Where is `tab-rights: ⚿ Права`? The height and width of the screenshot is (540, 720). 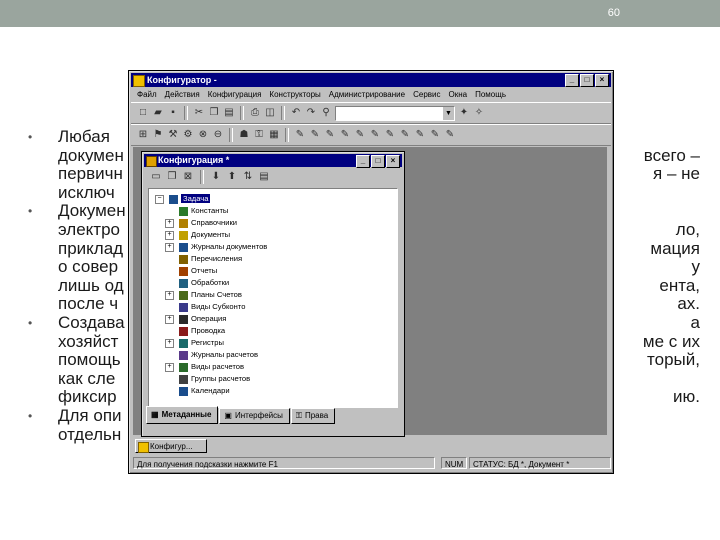
tab-rights: ⚿ Права is located at coordinates (313, 416).